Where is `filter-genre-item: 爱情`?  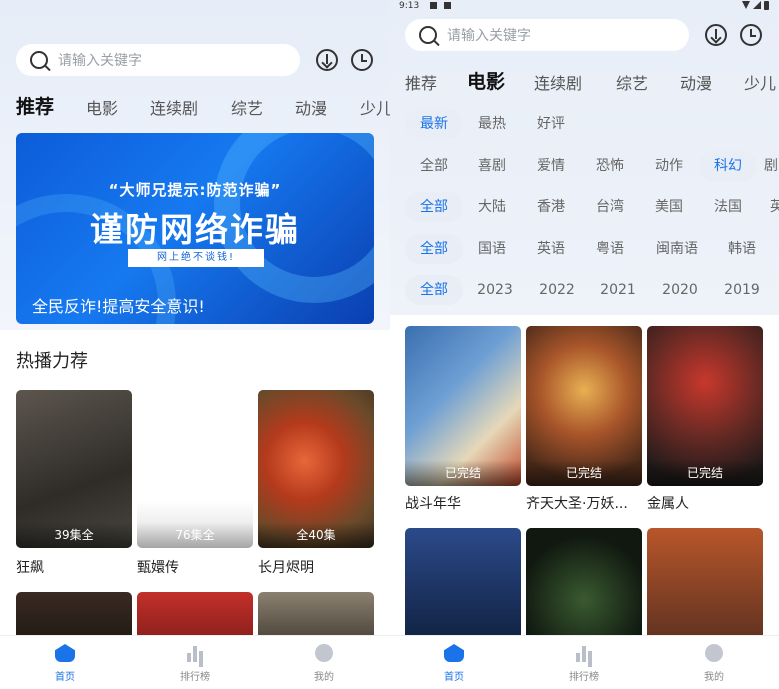
filter-genre-item: 爱情 is located at coordinates (551, 166).